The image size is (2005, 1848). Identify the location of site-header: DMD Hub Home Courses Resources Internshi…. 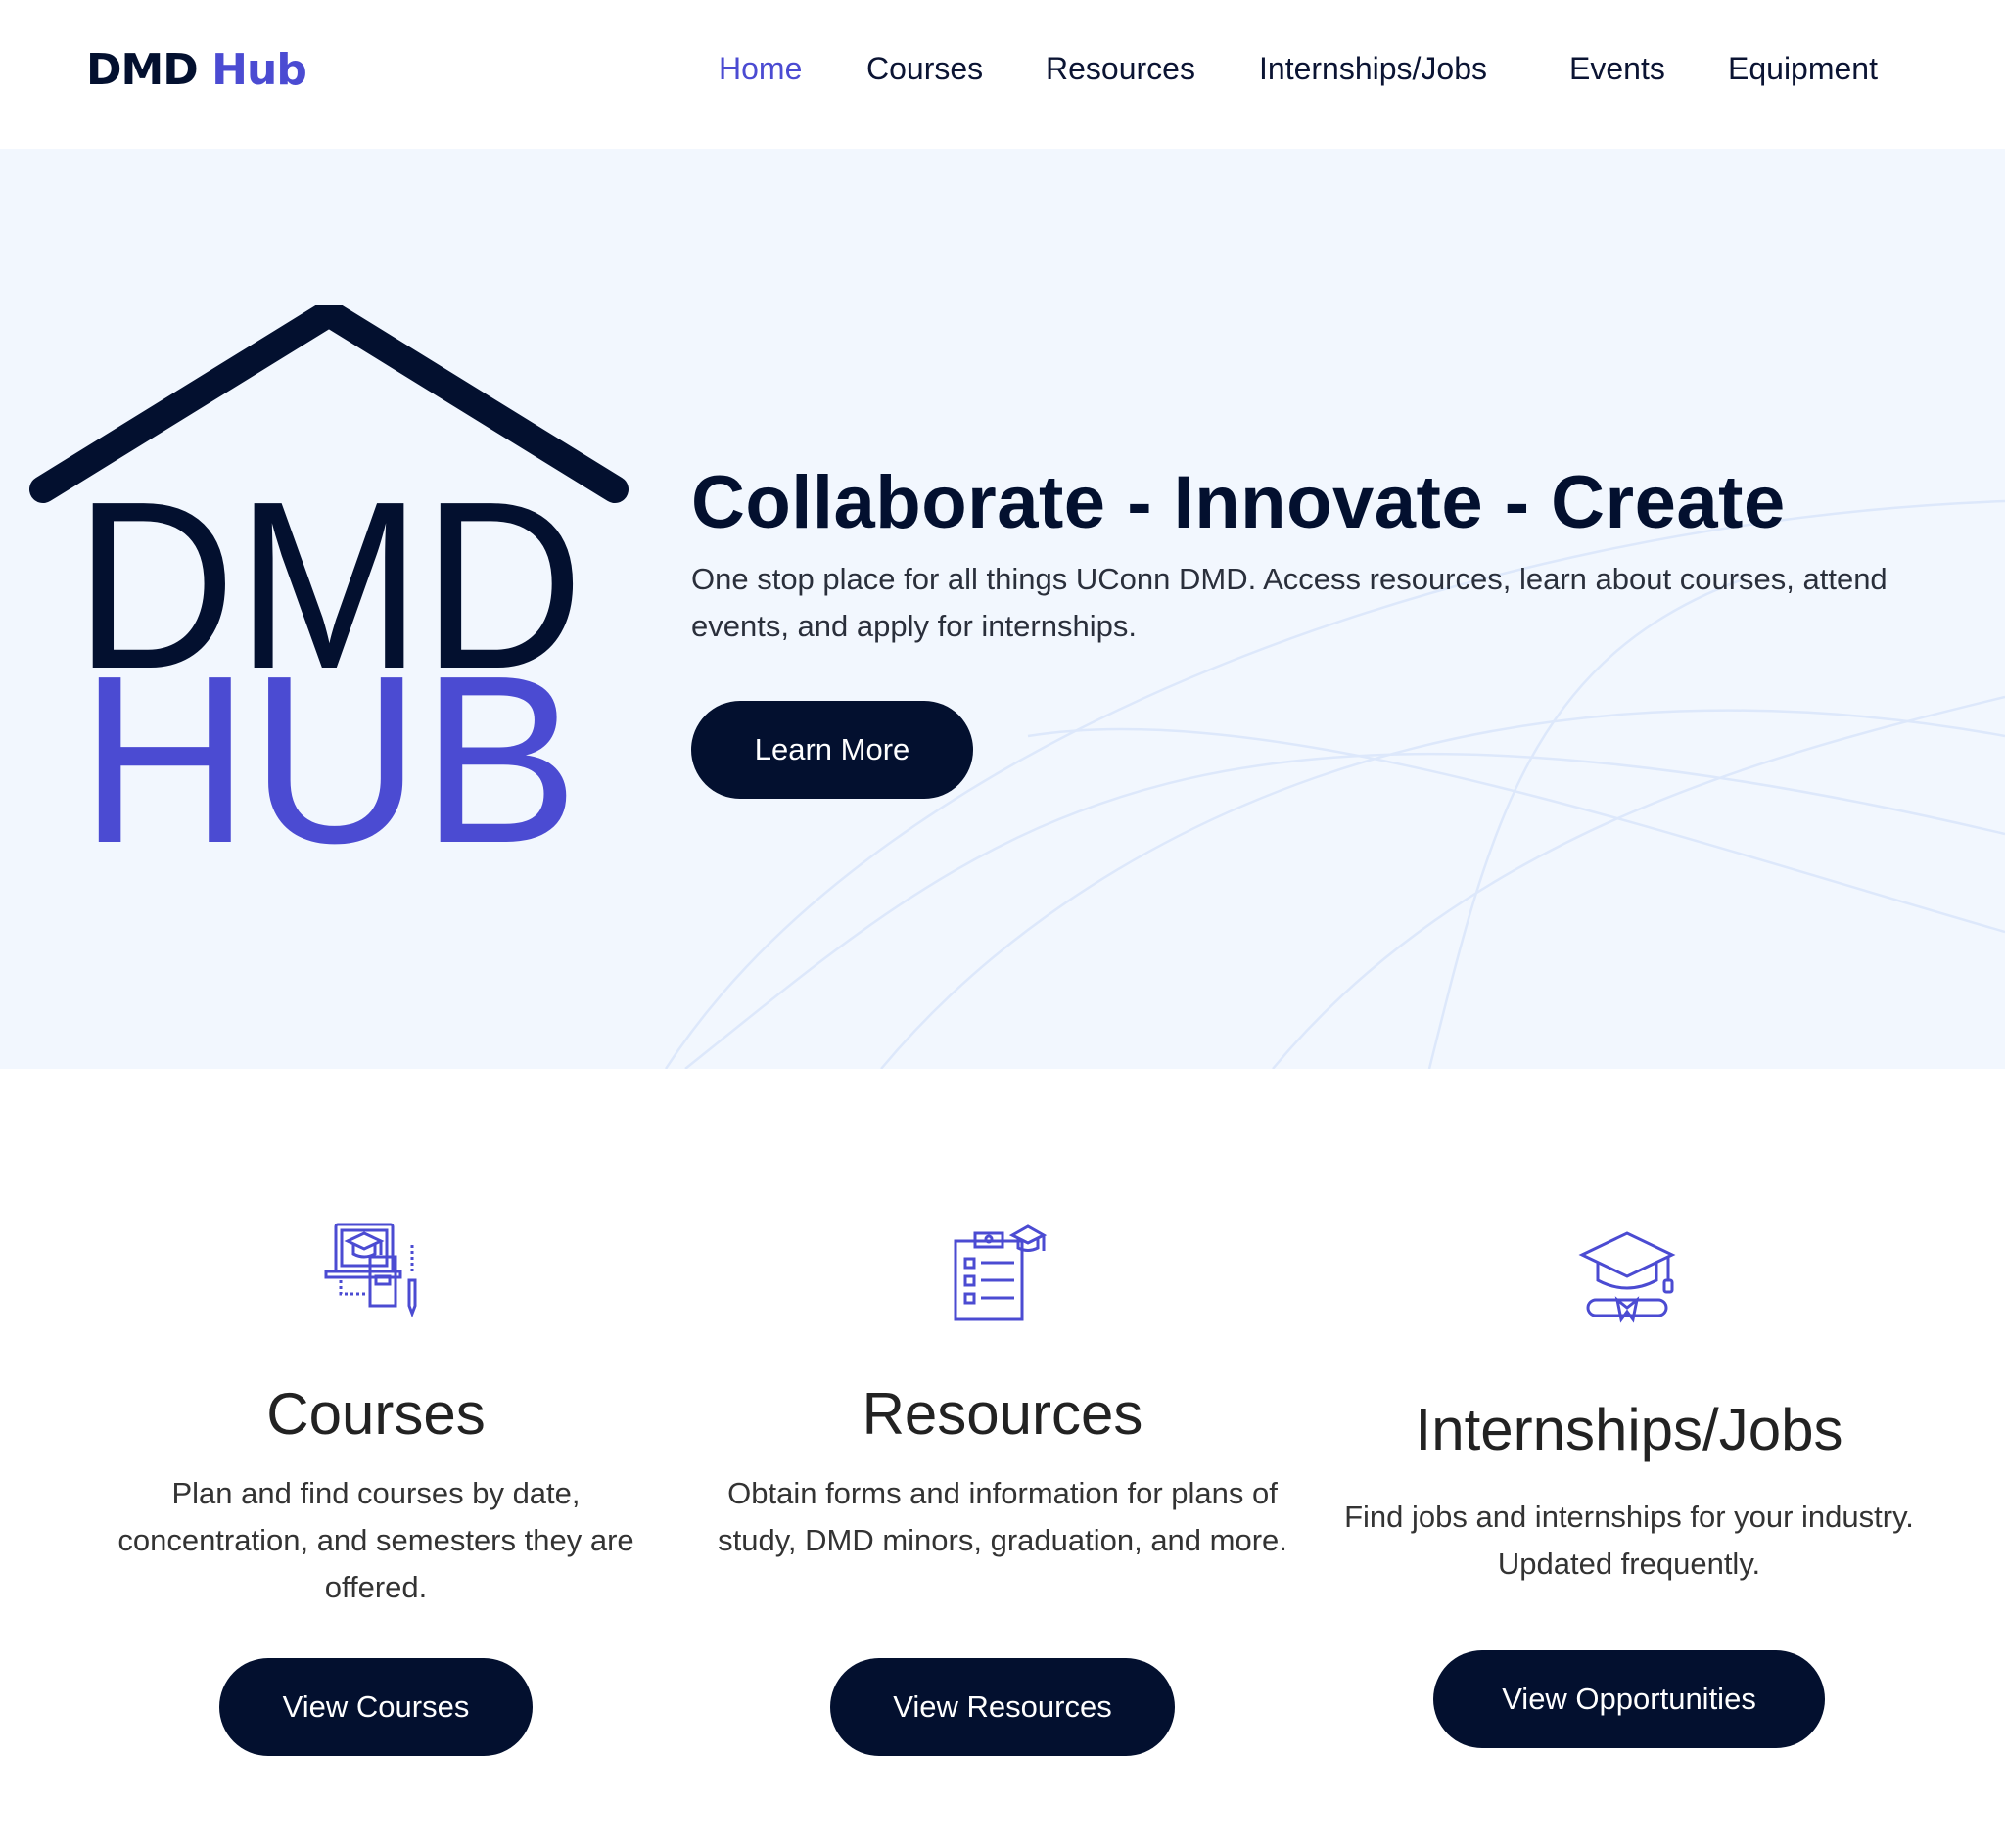
(1002, 74).